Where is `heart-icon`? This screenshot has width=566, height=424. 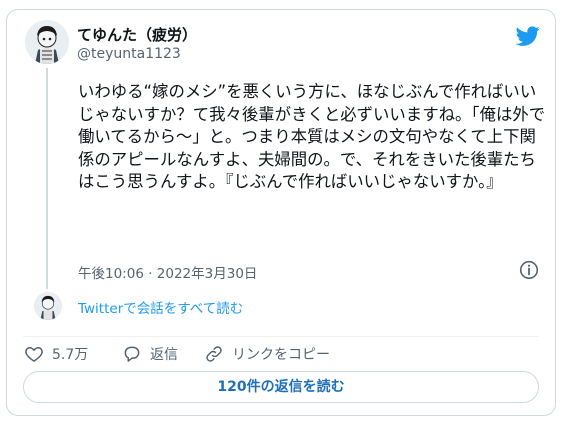 heart-icon is located at coordinates (34, 354).